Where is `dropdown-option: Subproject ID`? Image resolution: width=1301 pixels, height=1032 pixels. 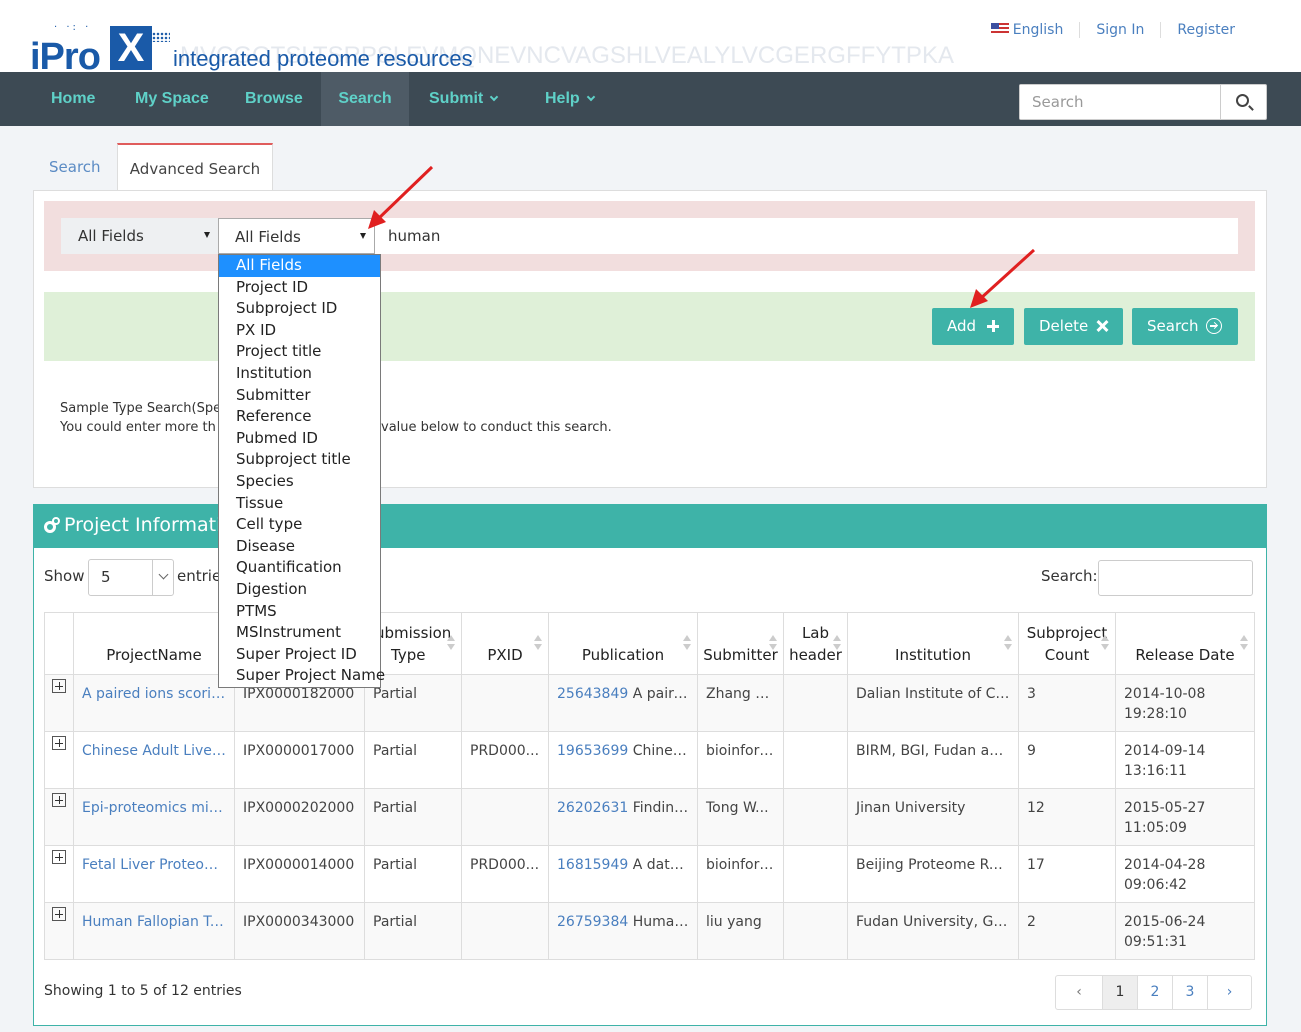
dropdown-option: Subproject ID is located at coordinates (299, 309).